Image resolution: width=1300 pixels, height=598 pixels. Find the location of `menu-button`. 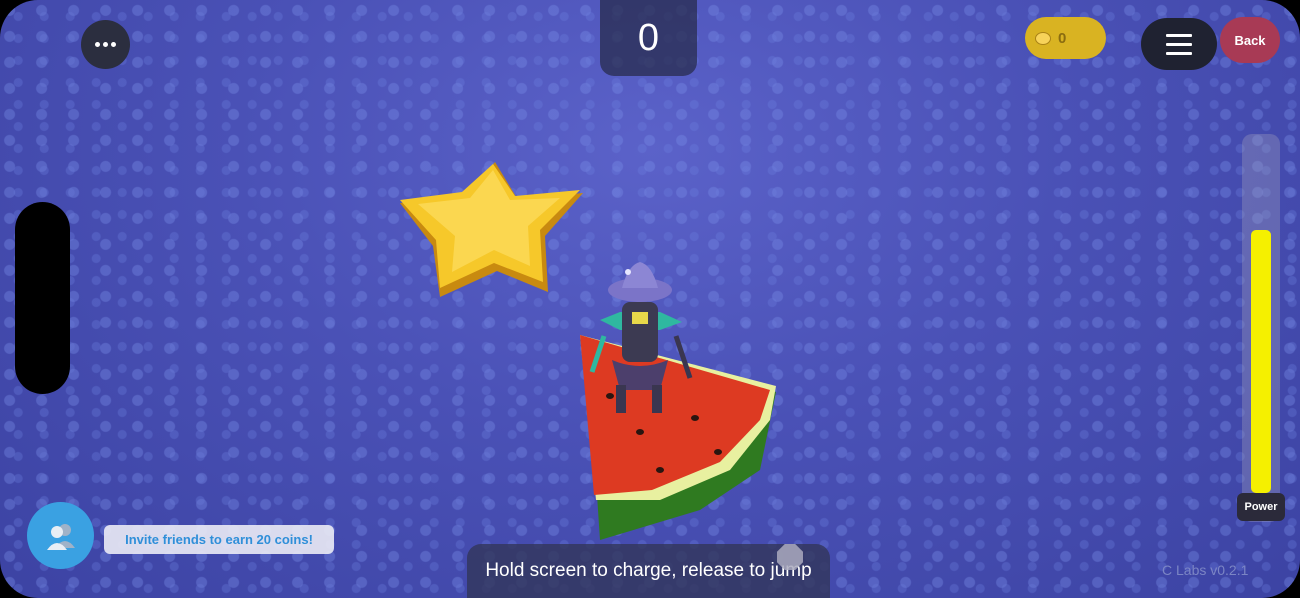

menu-button is located at coordinates (1179, 44).